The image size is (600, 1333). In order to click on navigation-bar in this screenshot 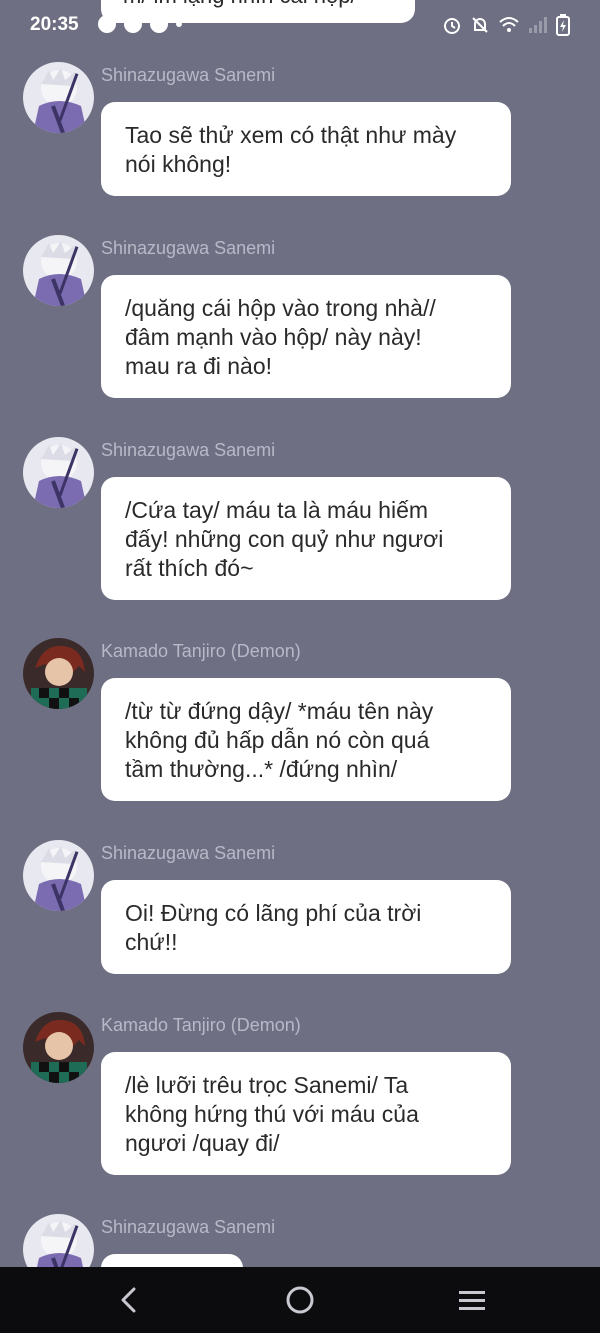, I will do `click(300, 1300)`.